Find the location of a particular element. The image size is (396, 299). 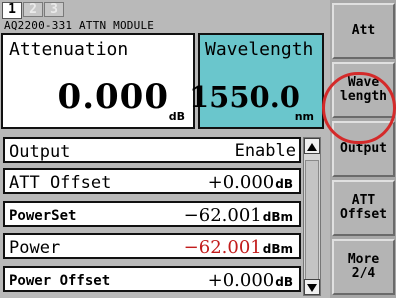

attenuation-value: 0.000 is located at coordinates (113, 97).